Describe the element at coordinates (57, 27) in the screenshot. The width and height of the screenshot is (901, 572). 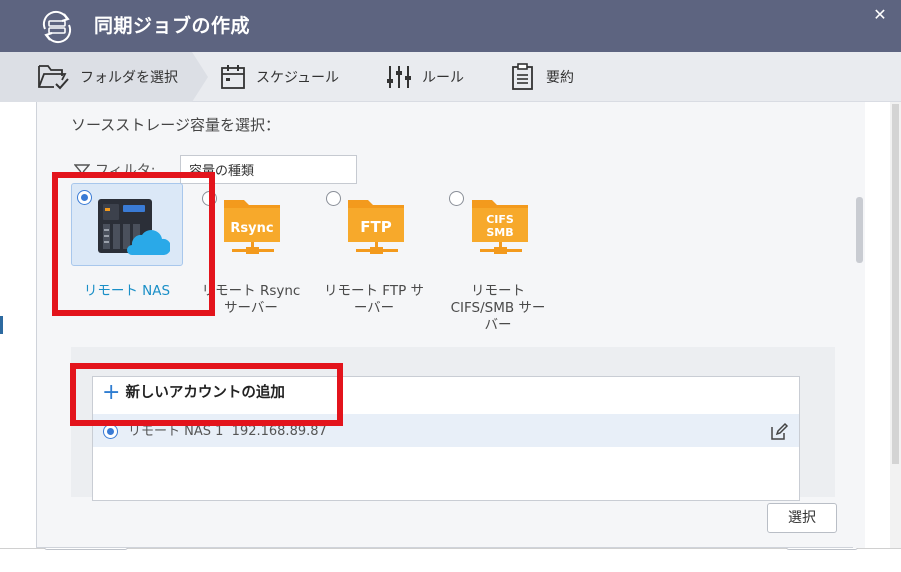
I see `sync-job-icon` at that location.